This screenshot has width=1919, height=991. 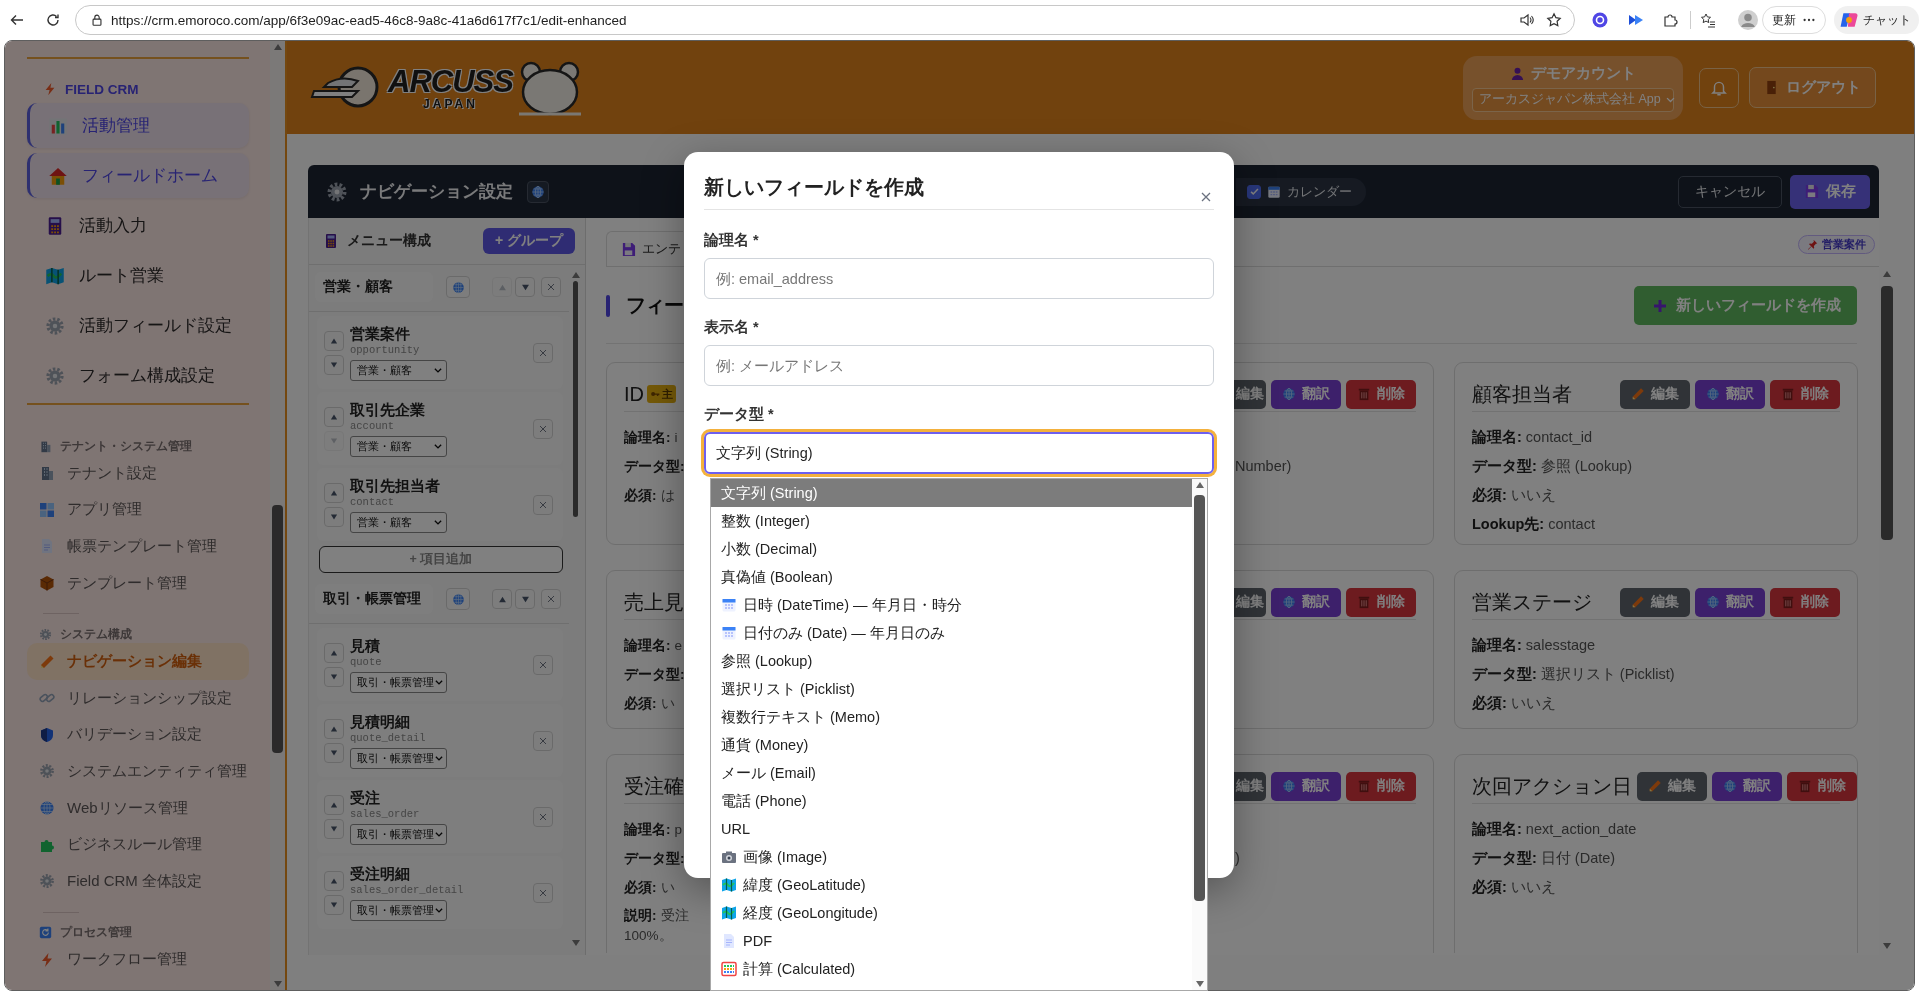 I want to click on dropdown-option: 緯度 (GeoLatitude), so click(x=951, y=885).